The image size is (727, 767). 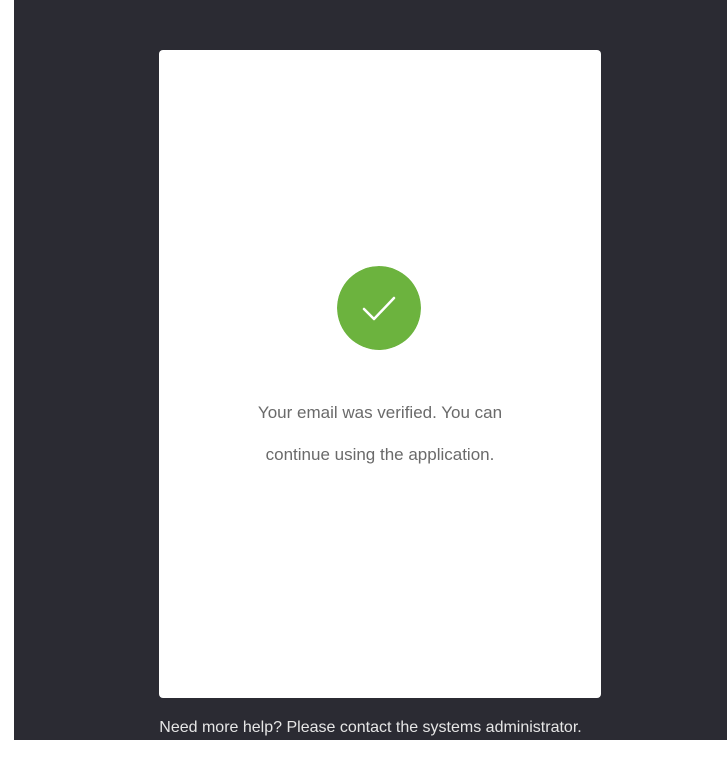 I want to click on message-line-2: continue using the application., so click(x=380, y=454).